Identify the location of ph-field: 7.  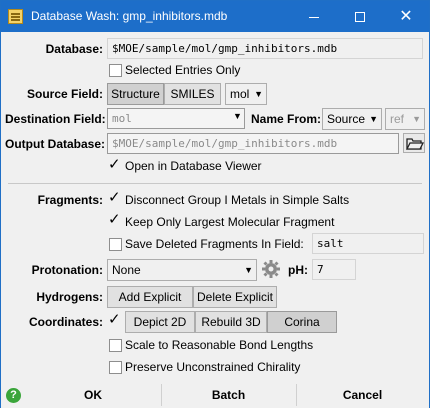
(334, 269).